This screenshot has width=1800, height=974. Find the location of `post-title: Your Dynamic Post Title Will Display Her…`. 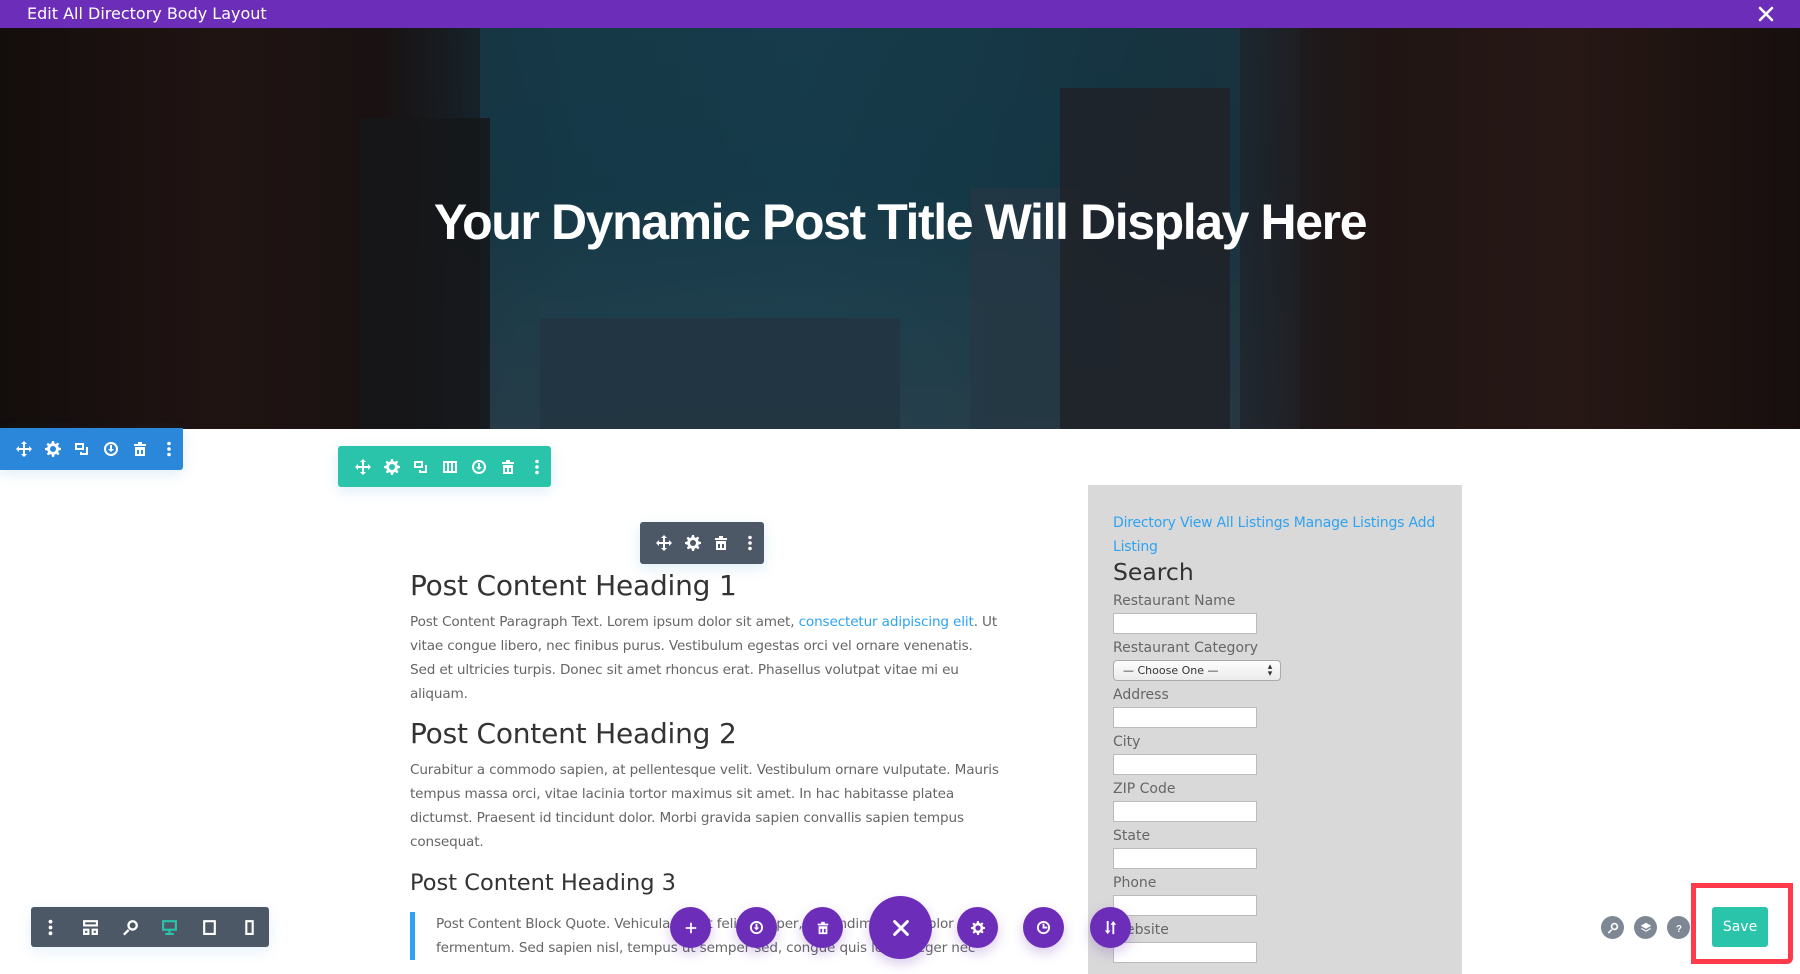

post-title: Your Dynamic Post Title Will Display Her… is located at coordinates (900, 222).